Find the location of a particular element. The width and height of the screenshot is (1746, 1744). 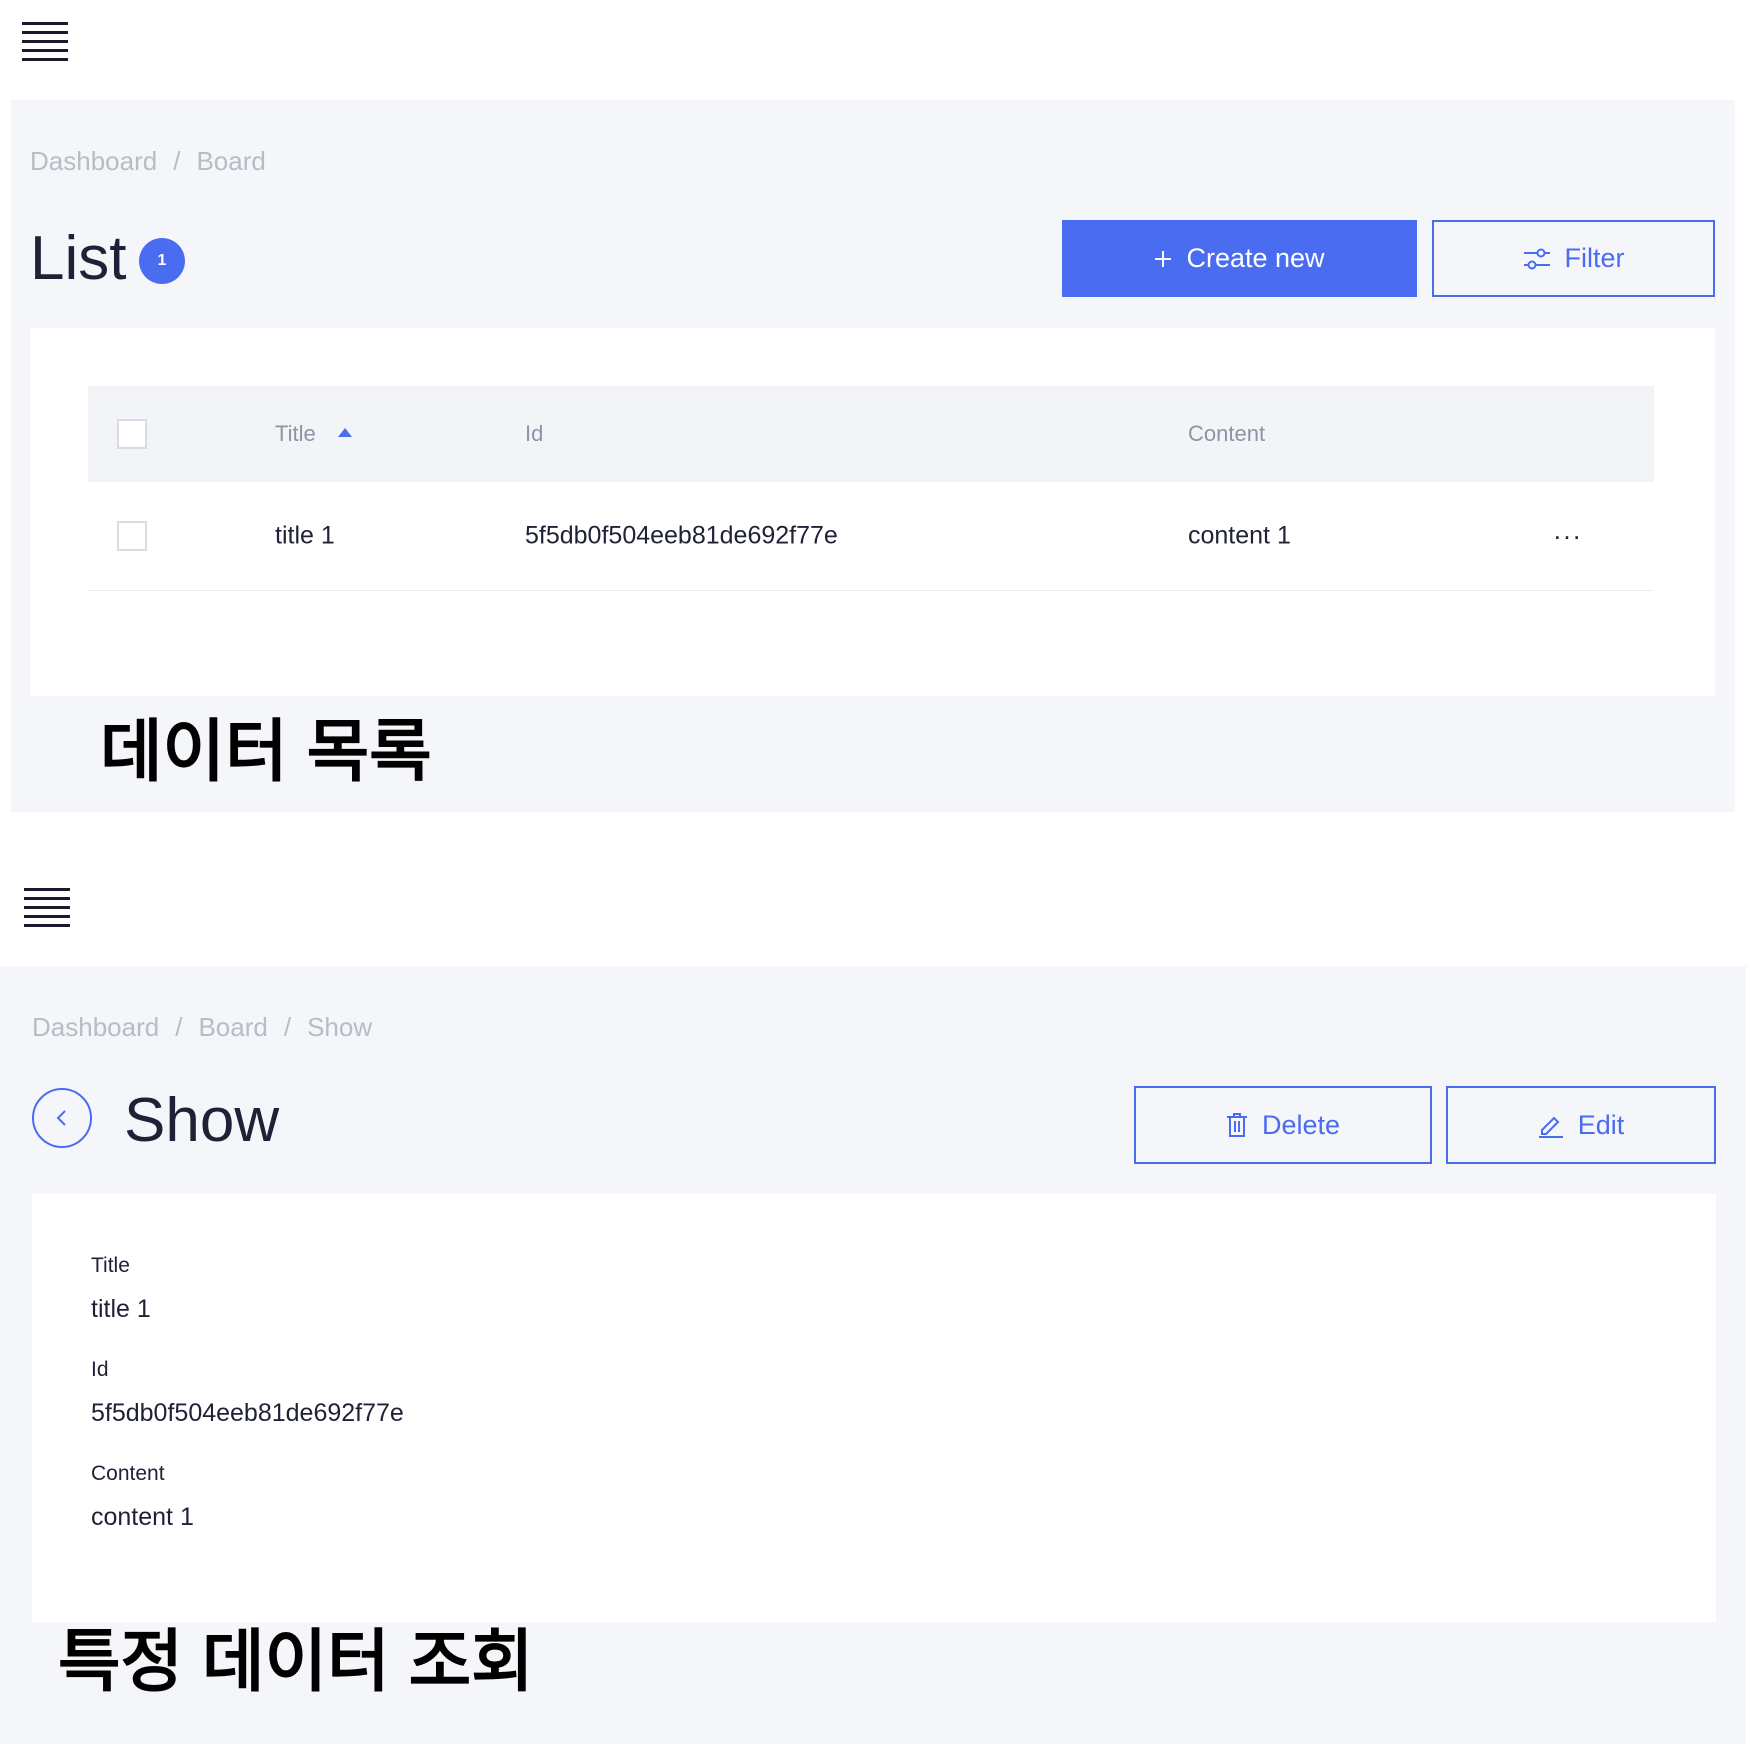

delete-label: Delete is located at coordinates (1301, 1124).